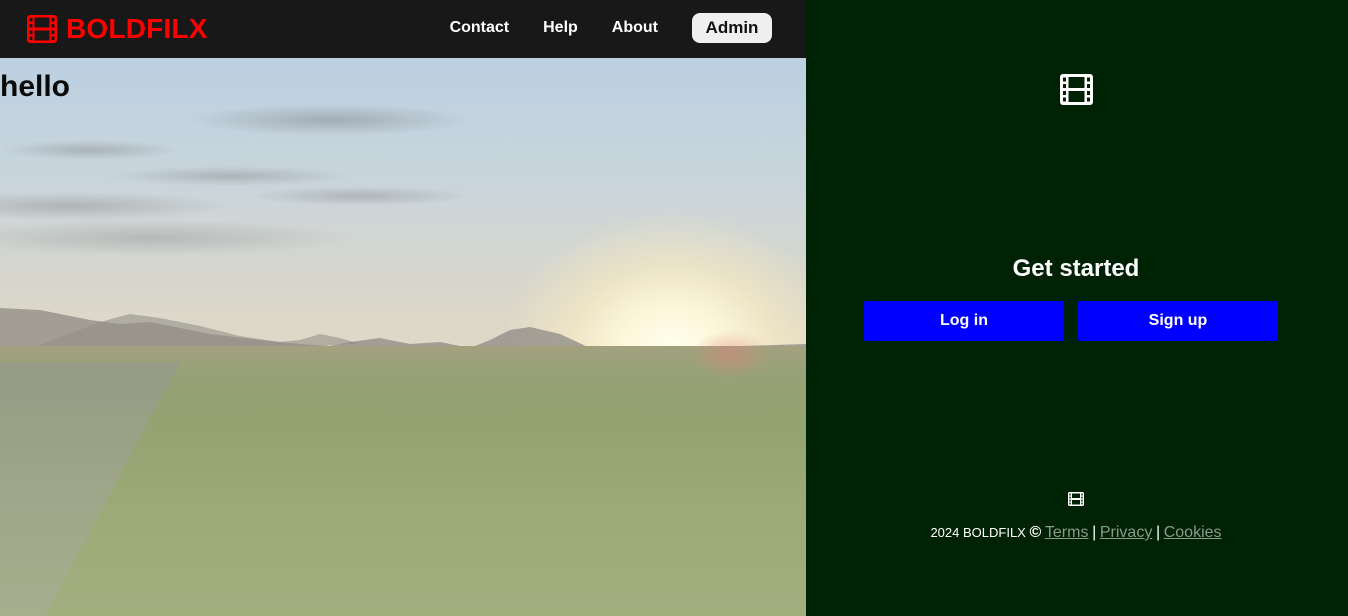 The height and width of the screenshot is (616, 1348). Describe the element at coordinates (560, 28) in the screenshot. I see `nav-link-help: Help` at that location.